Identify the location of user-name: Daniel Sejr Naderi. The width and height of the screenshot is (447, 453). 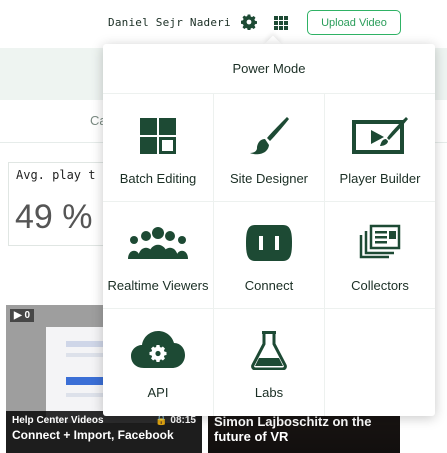
(169, 22).